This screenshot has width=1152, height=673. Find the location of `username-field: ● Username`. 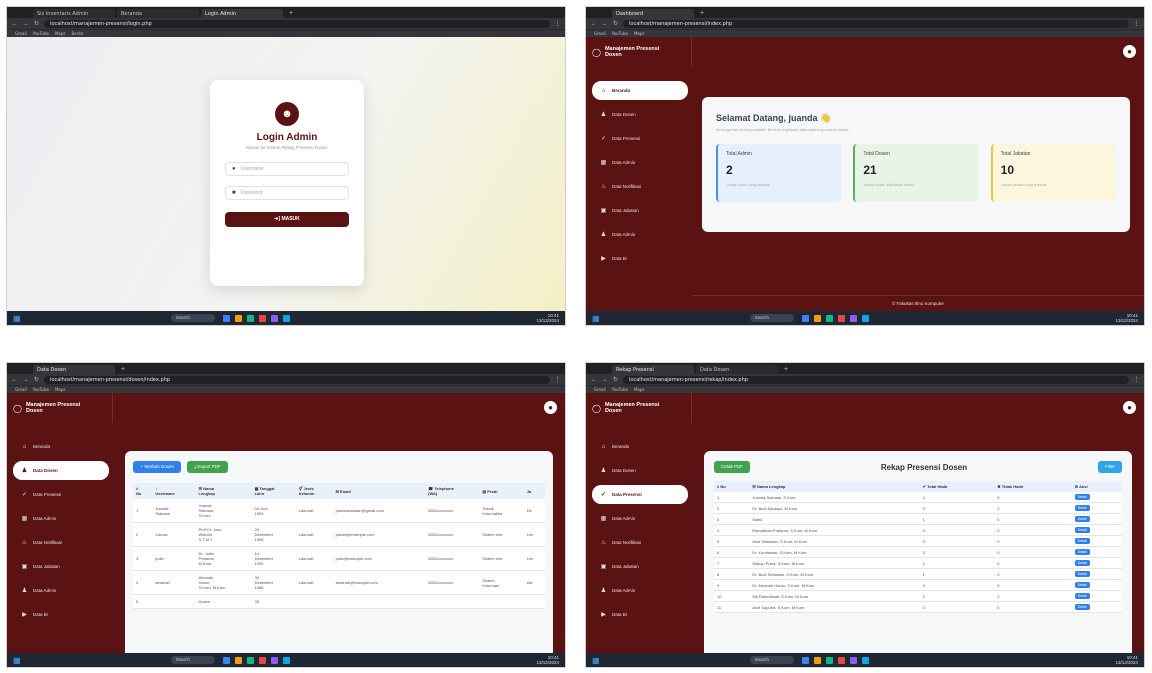

username-field: ● Username is located at coordinates (287, 169).